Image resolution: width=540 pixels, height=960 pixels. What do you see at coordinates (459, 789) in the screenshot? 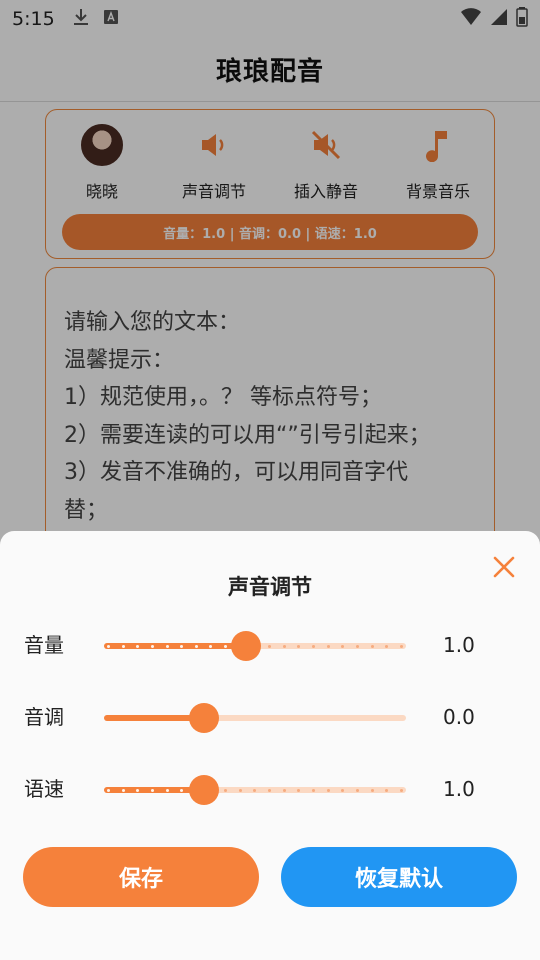
I see `speed-value: 1.0` at bounding box center [459, 789].